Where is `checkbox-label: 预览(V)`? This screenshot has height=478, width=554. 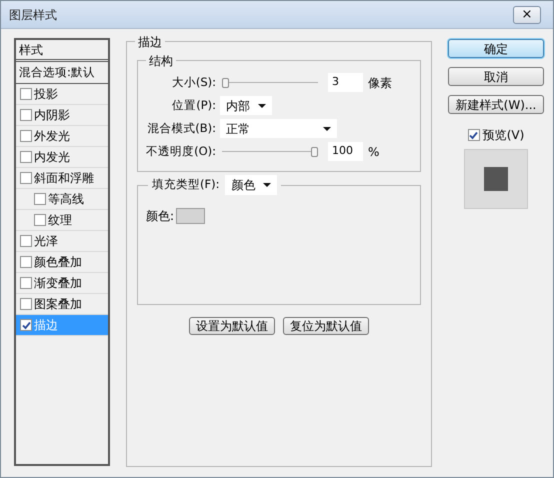
checkbox-label: 预览(V) is located at coordinates (503, 135).